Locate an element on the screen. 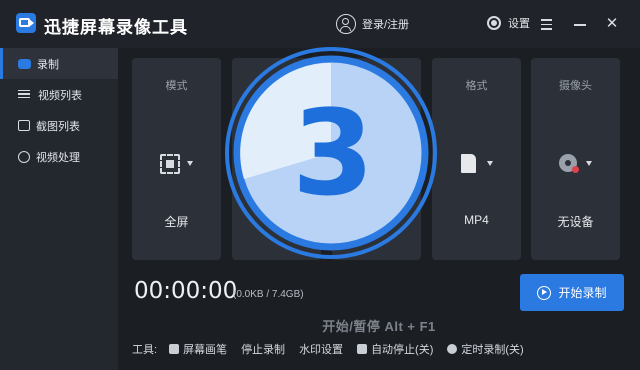 The height and width of the screenshot is (370, 640). tool-auto-stop: 自动停止(关) is located at coordinates (395, 349).